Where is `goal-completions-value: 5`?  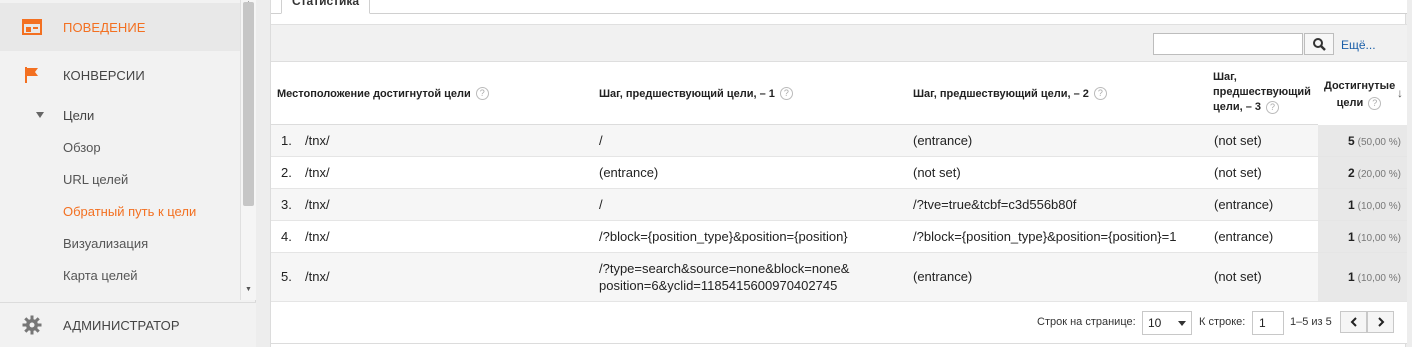
goal-completions-value: 5 is located at coordinates (1351, 141).